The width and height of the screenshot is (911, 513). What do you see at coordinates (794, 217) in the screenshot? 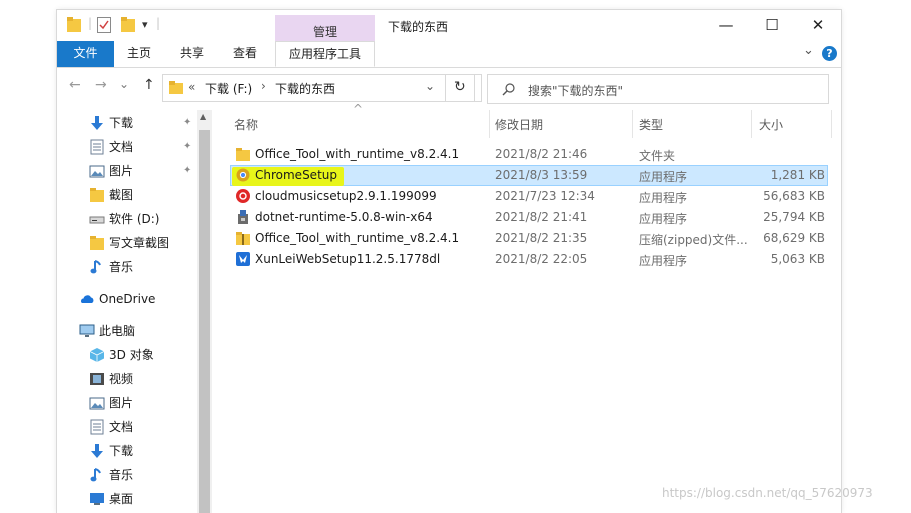
I see `file-size: 25,794 KB` at bounding box center [794, 217].